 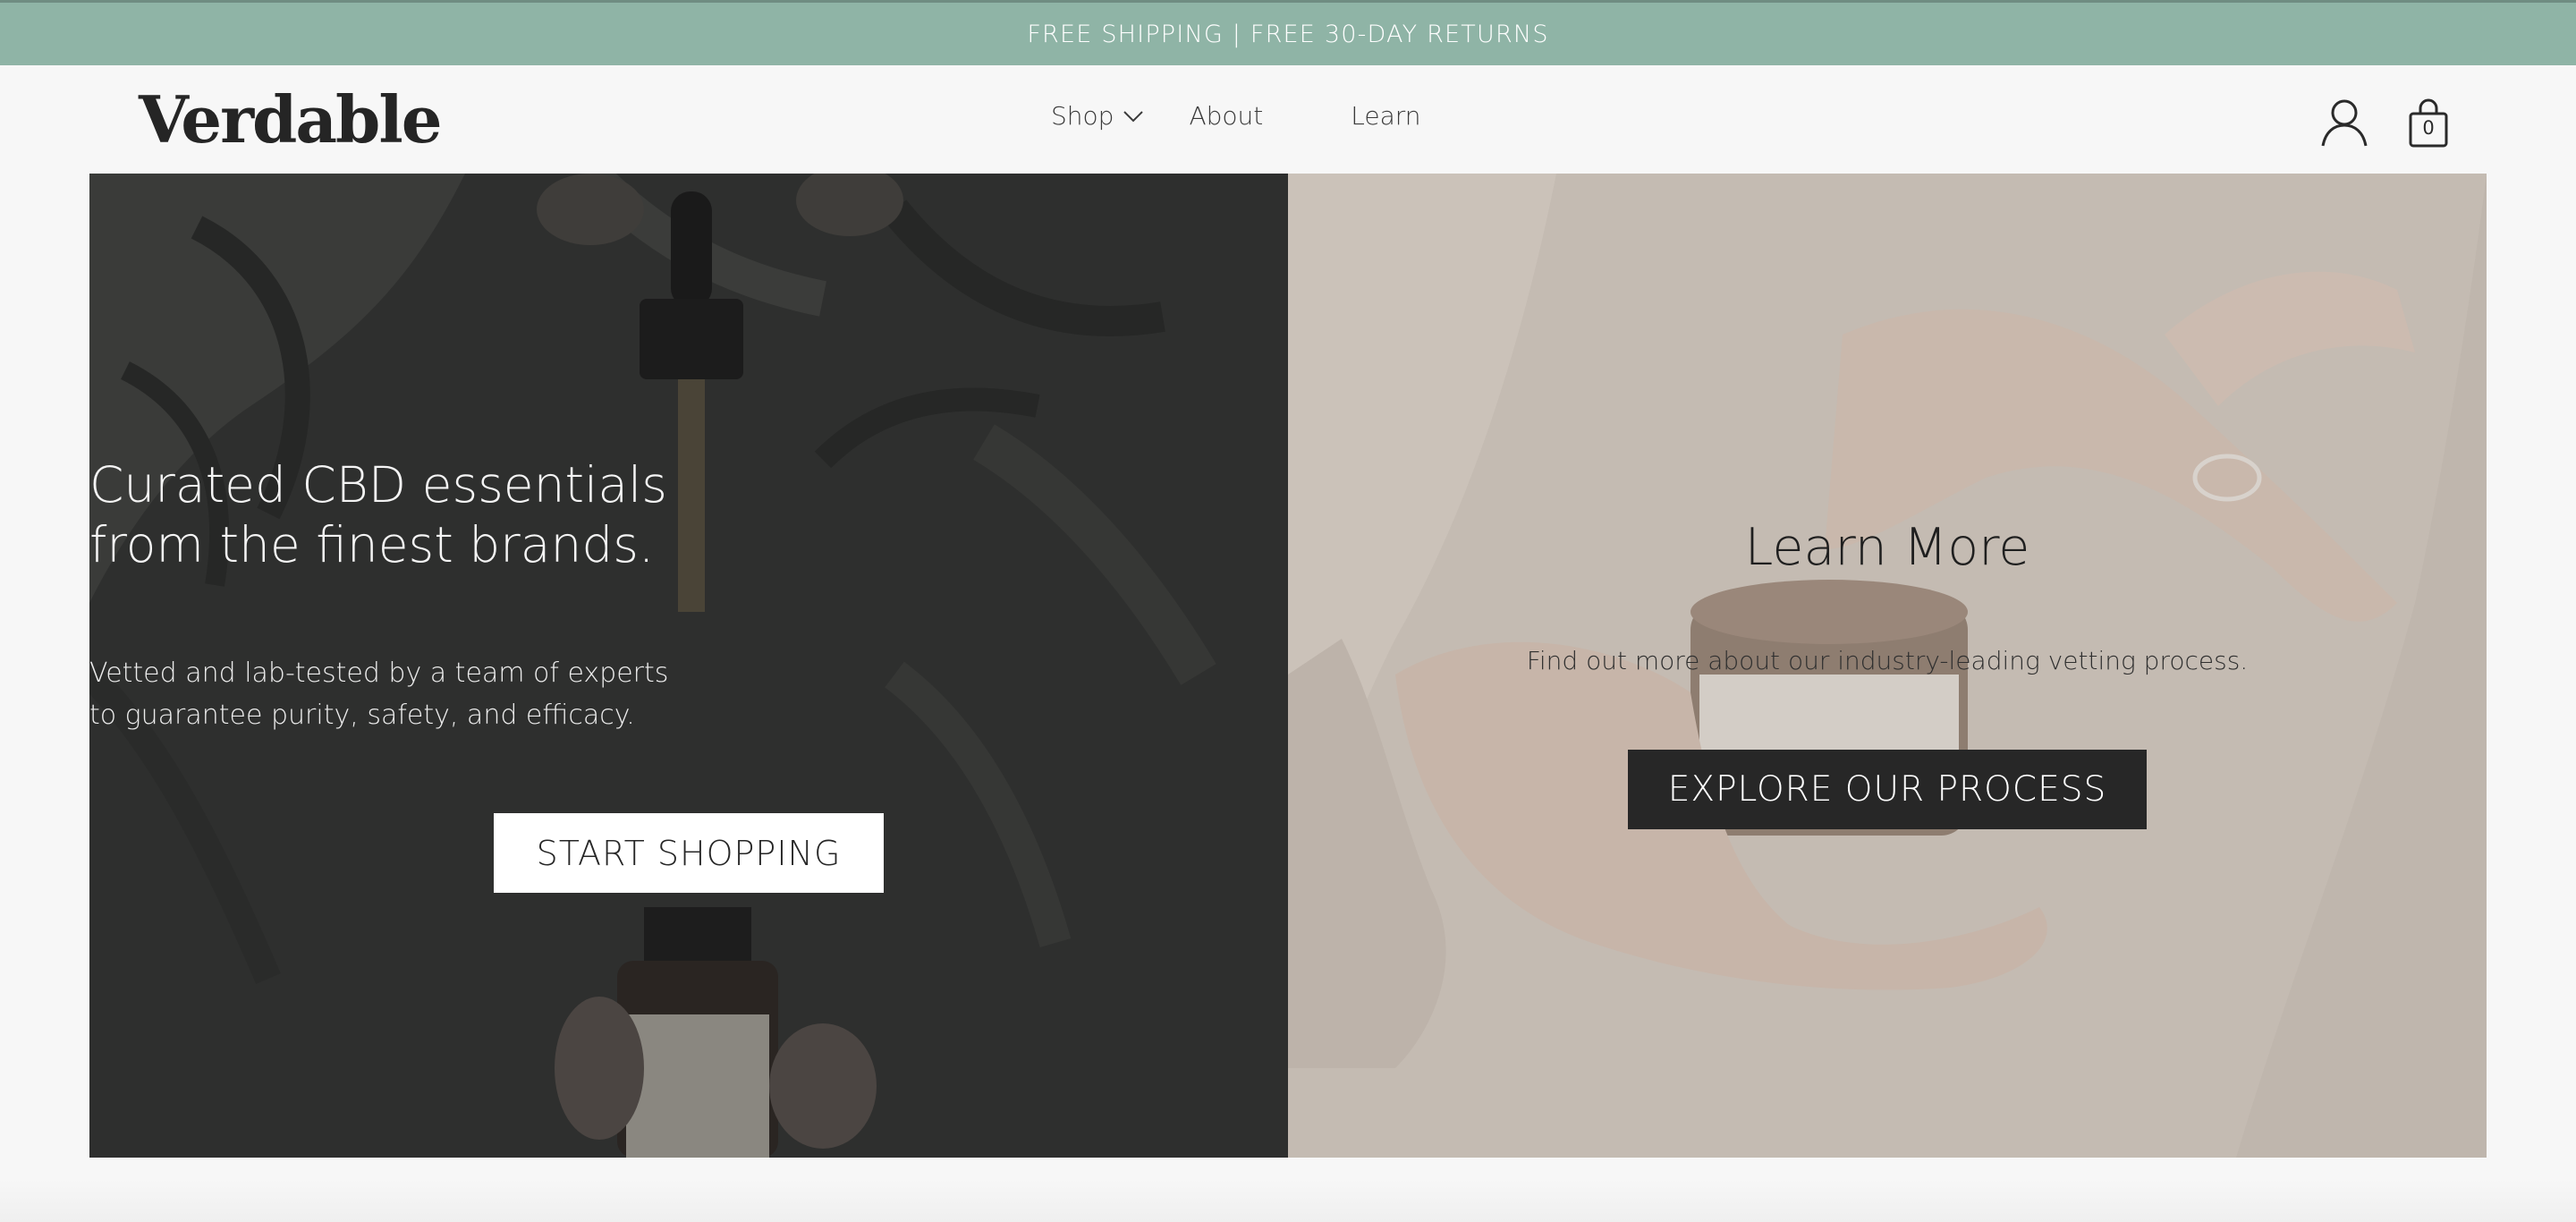 I want to click on start-shopping-button: START SHOPPING, so click(x=689, y=853).